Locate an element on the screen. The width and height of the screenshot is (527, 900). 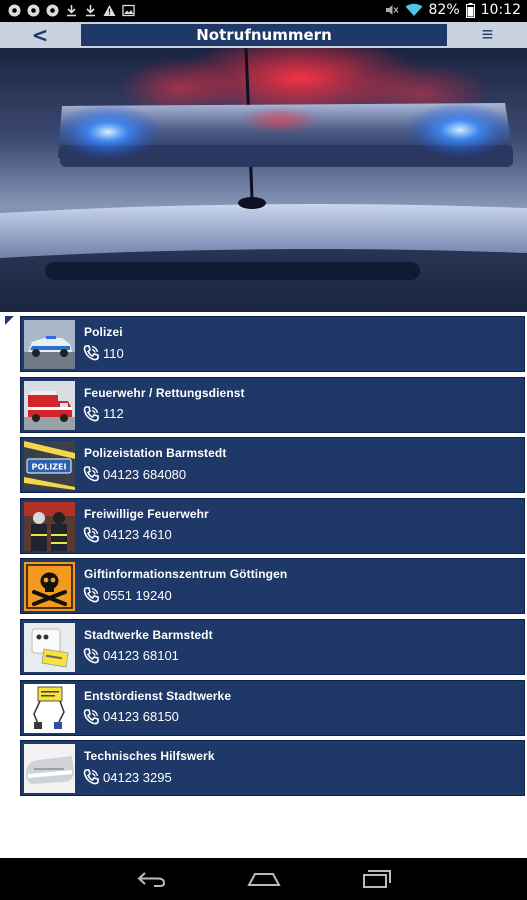
list-item-technisches-hilfswerk: Technisches Hilfswerk 04123 3295 is located at coordinates (272, 768).